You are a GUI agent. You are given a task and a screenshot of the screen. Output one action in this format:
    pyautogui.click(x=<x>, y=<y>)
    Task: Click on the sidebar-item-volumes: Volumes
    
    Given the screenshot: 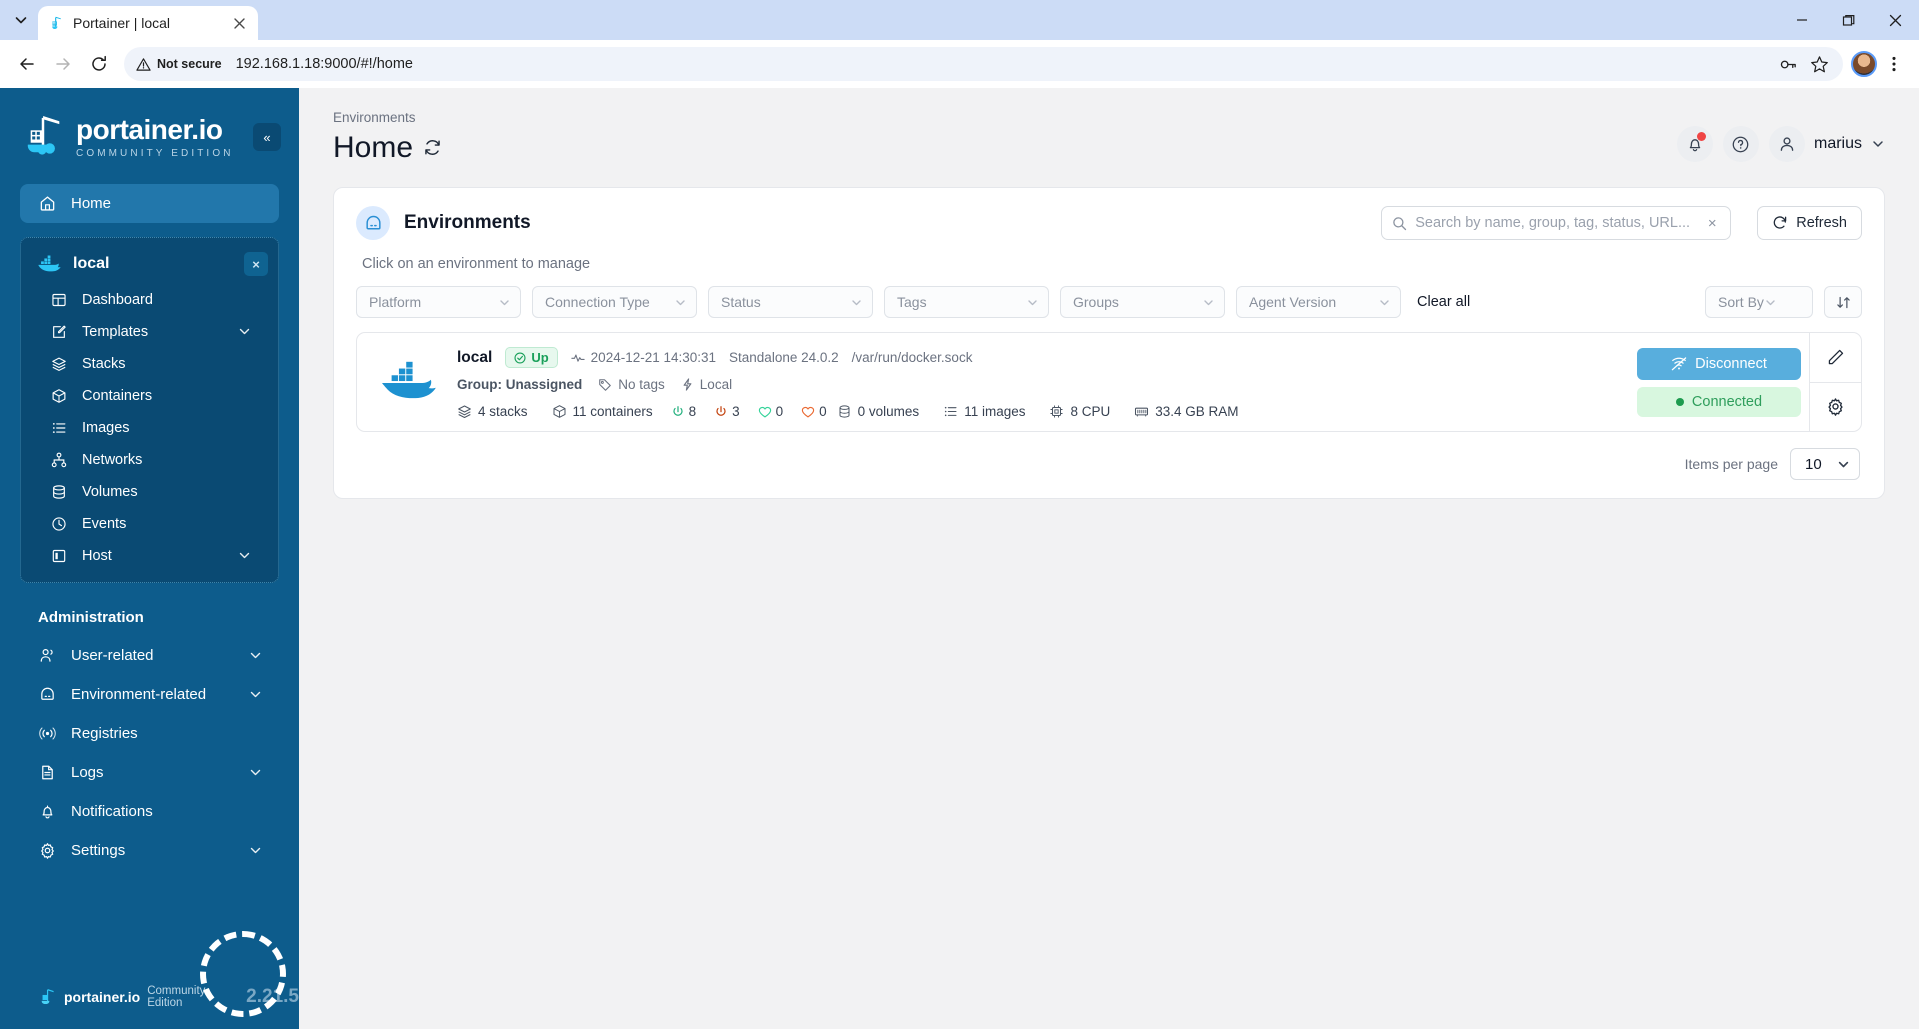 What is the action you would take?
    pyautogui.click(x=149, y=492)
    